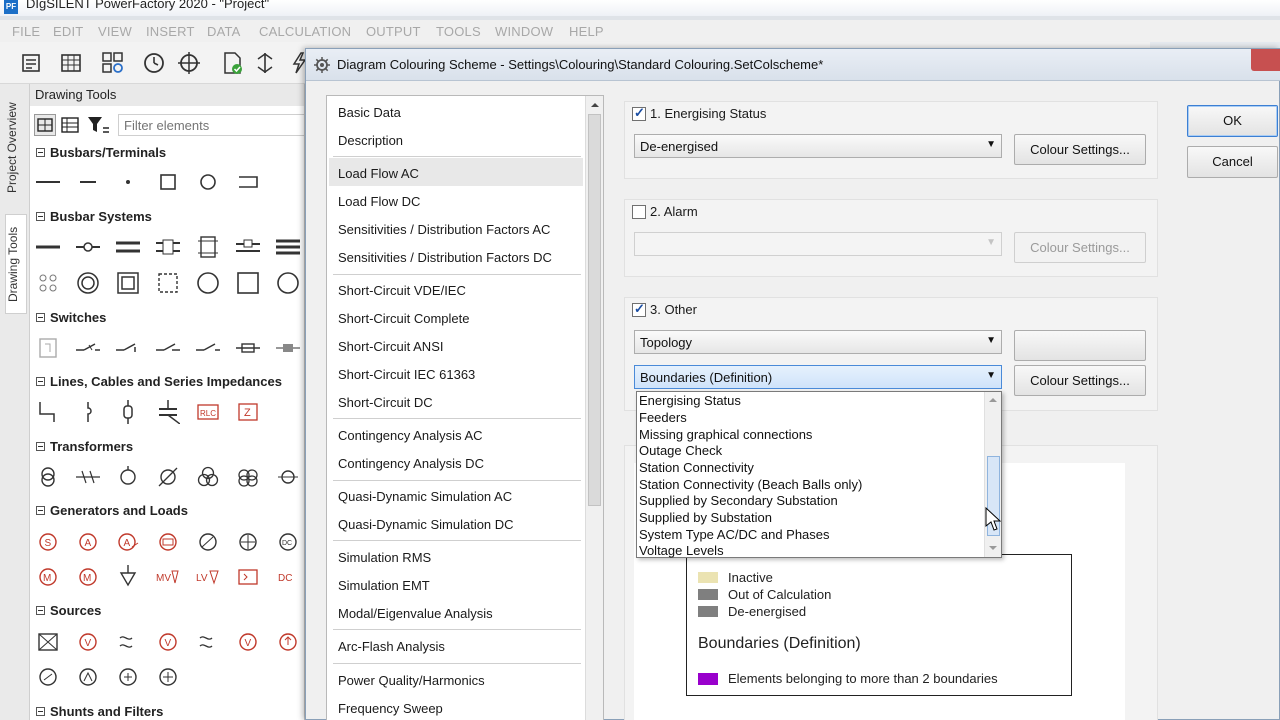 The image size is (1280, 720). Describe the element at coordinates (128, 477) in the screenshot. I see `autotransformer-icon` at that location.